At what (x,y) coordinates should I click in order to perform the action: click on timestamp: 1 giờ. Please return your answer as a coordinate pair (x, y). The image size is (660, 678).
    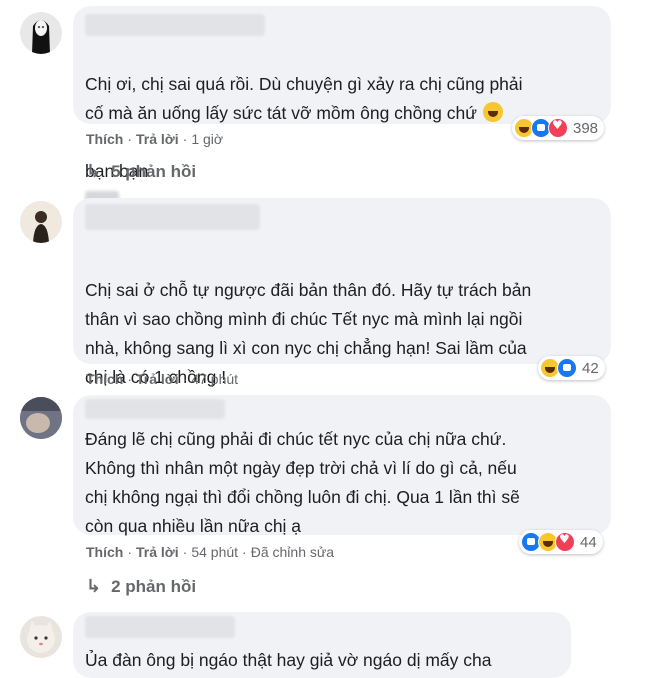
    Looking at the image, I should click on (207, 139).